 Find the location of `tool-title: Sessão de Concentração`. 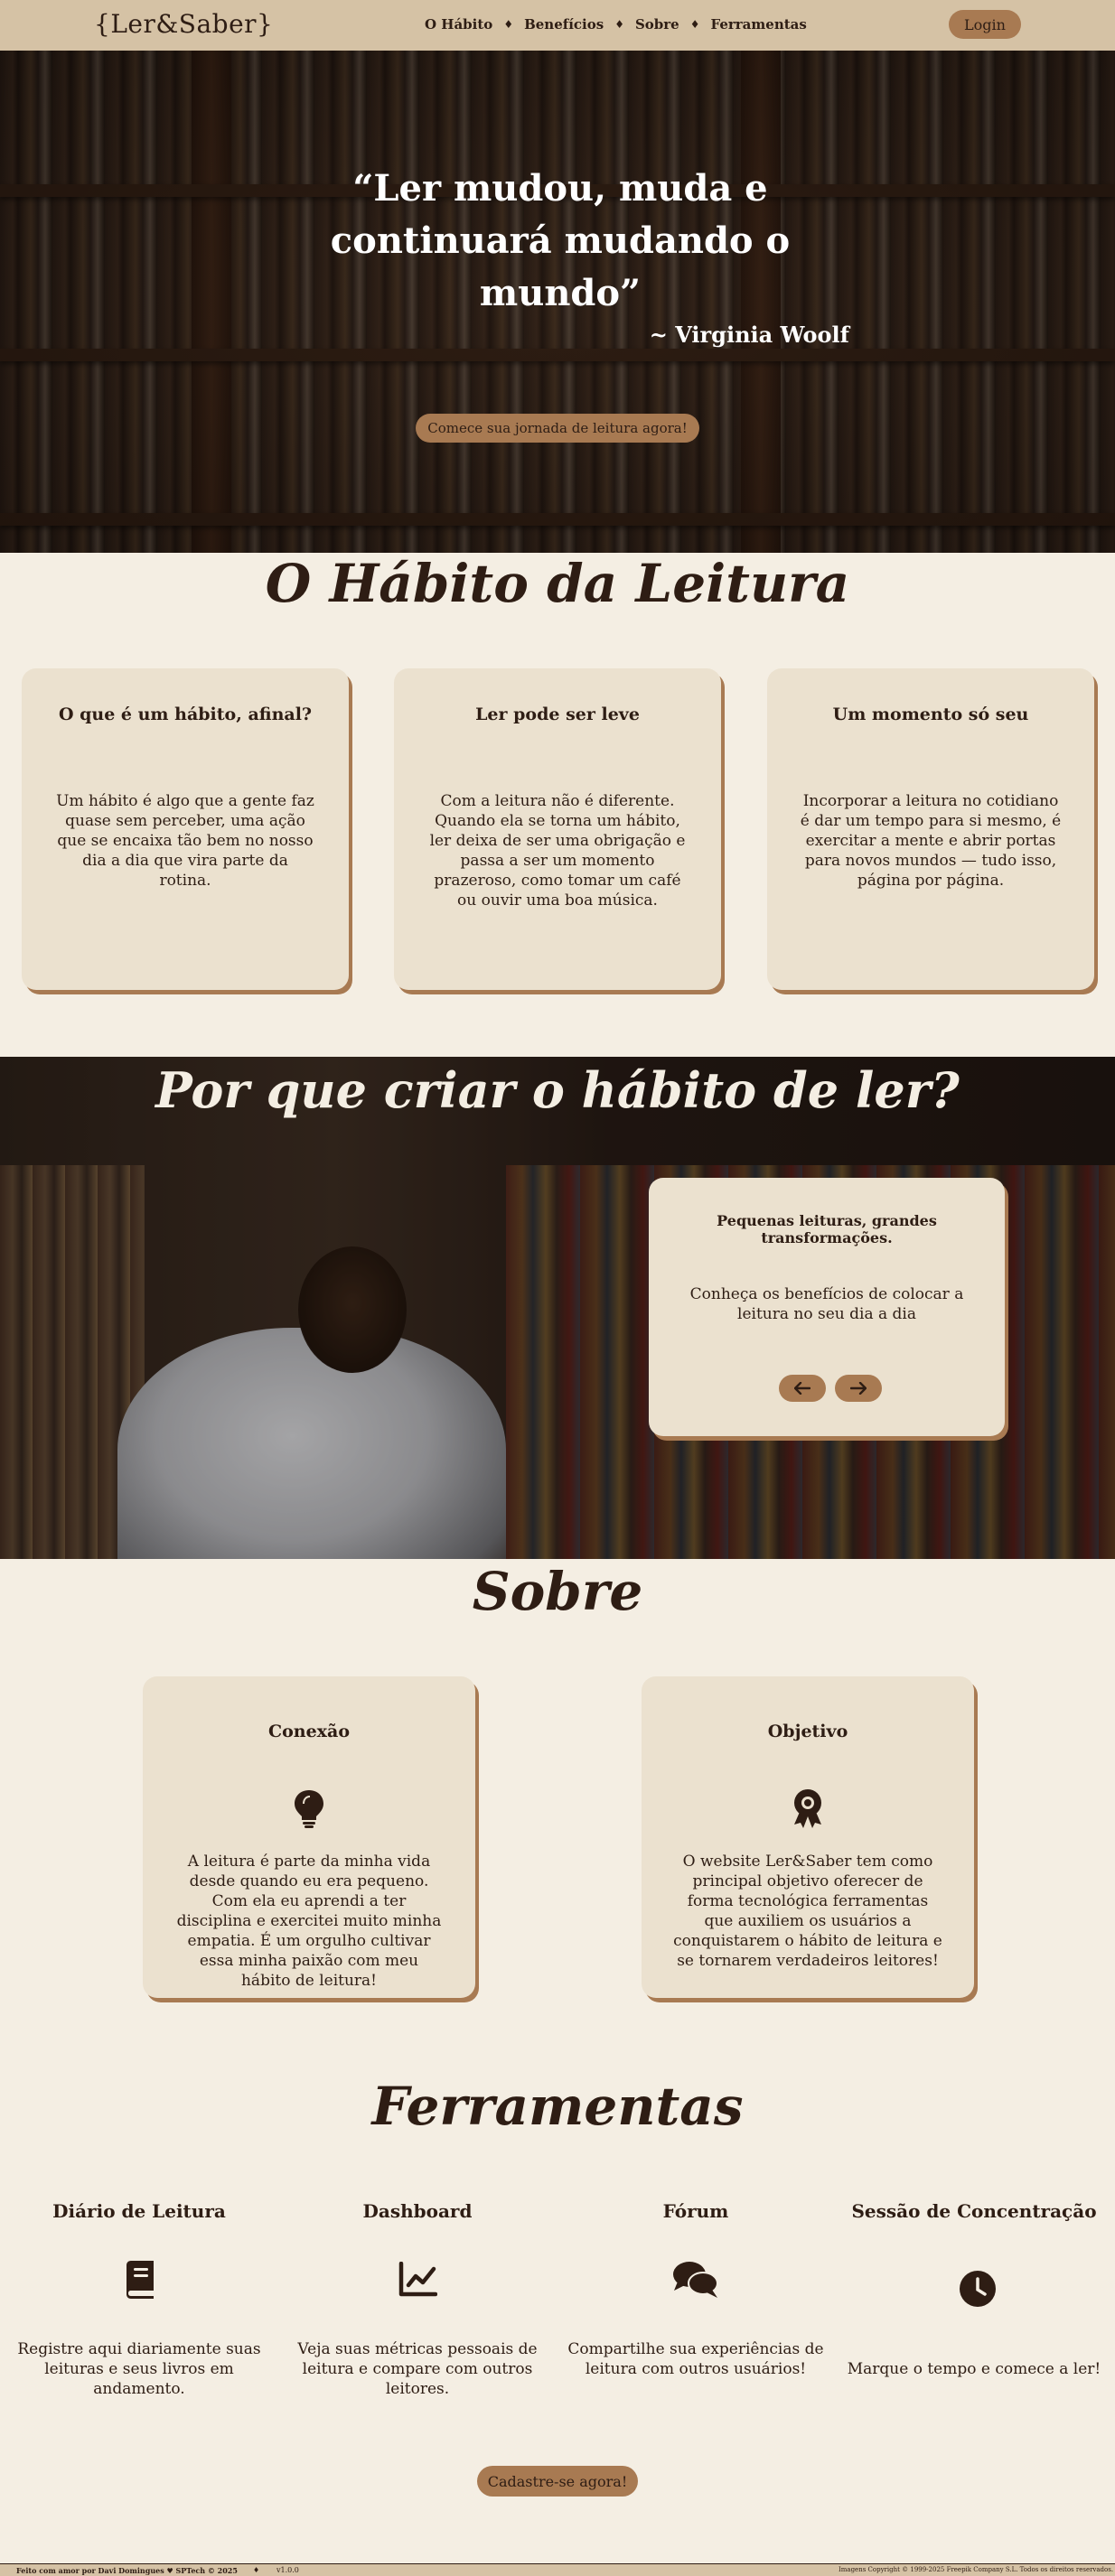

tool-title: Sessão de Concentração is located at coordinates (974, 2211).